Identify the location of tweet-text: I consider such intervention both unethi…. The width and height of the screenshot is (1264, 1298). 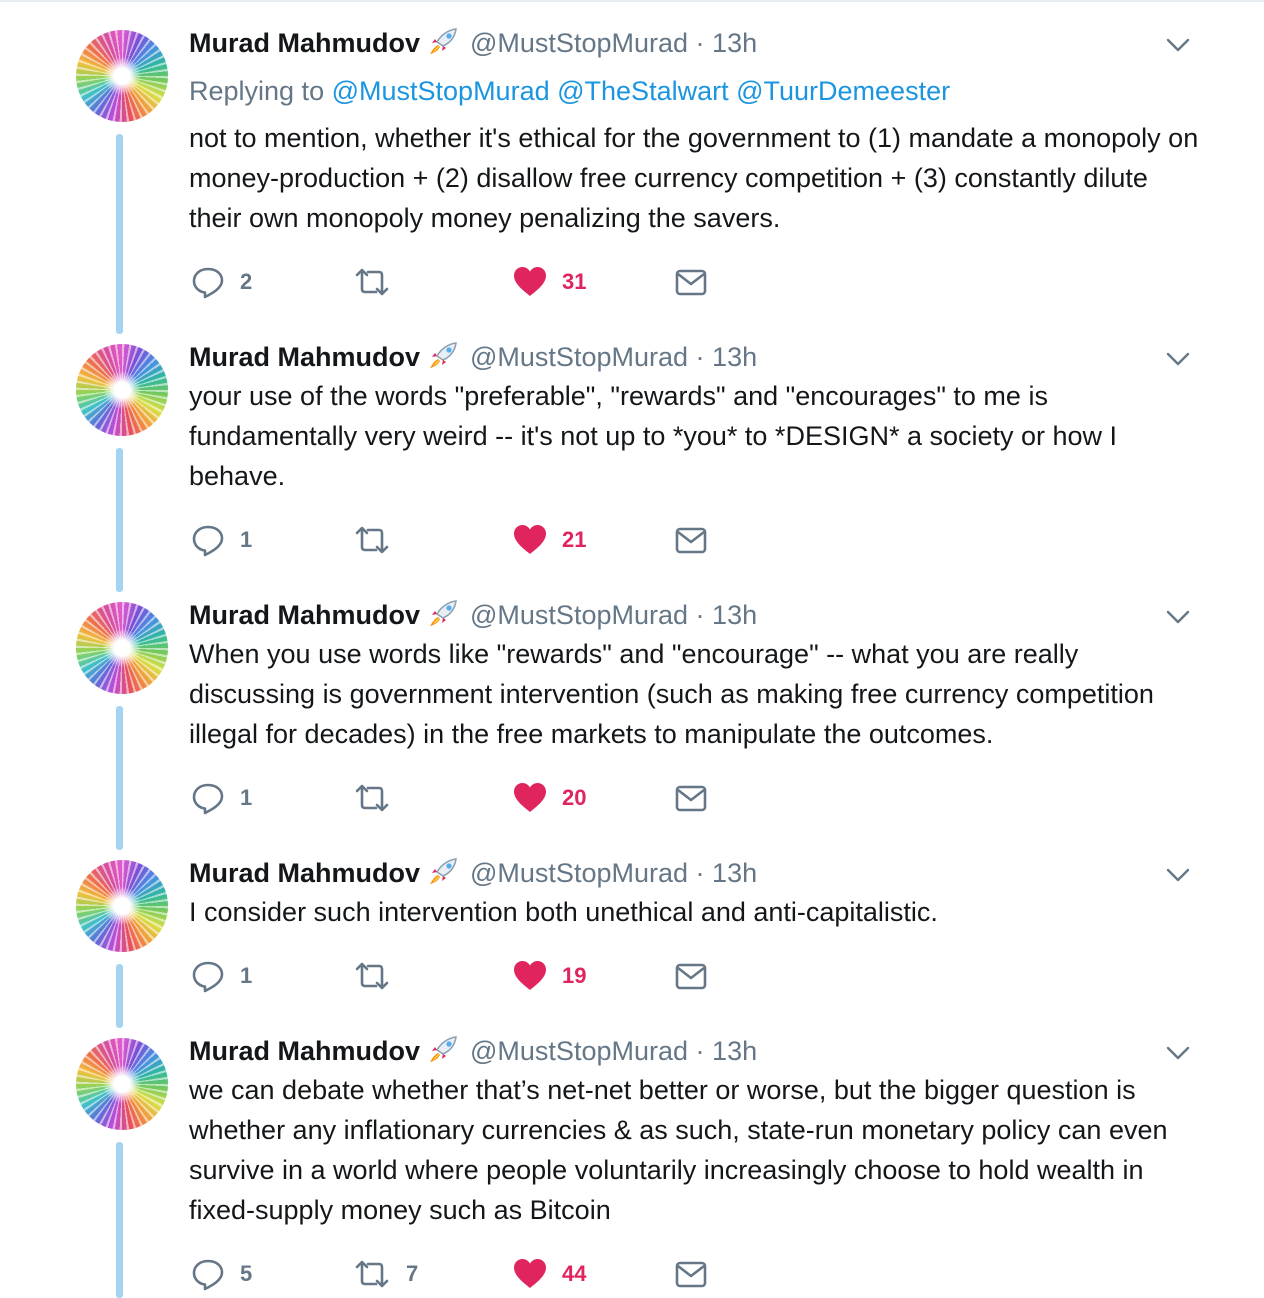
(563, 912).